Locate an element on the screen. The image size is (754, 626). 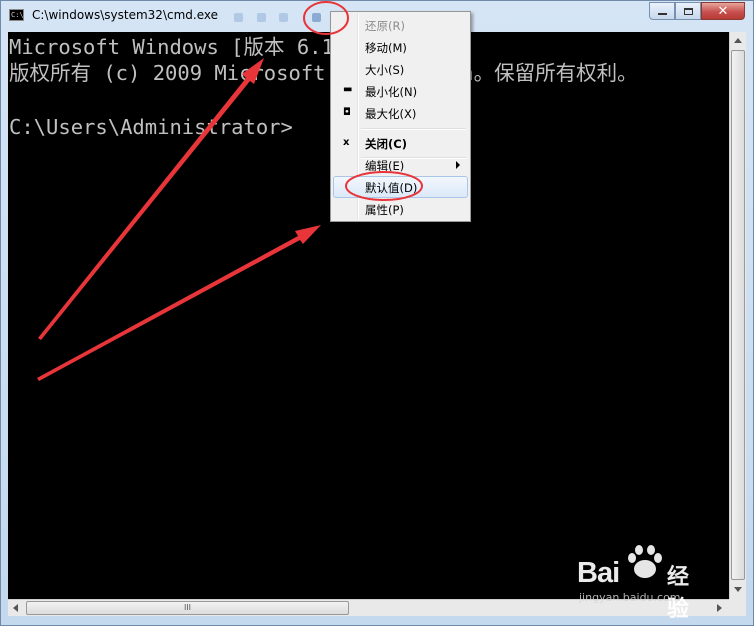
horizontal-scroll-thumb: III is located at coordinates (187, 608).